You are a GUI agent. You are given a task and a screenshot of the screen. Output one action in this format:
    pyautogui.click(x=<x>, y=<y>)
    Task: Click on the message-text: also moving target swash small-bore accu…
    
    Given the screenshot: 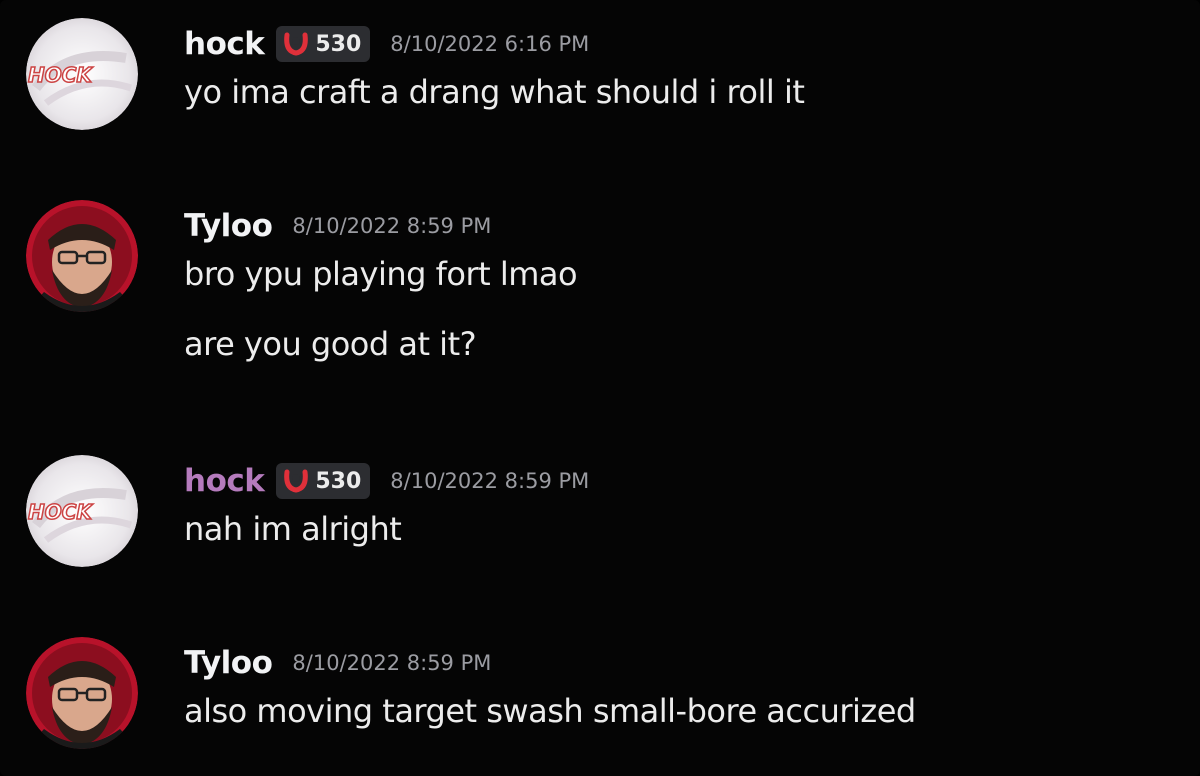 What is the action you would take?
    pyautogui.click(x=550, y=711)
    